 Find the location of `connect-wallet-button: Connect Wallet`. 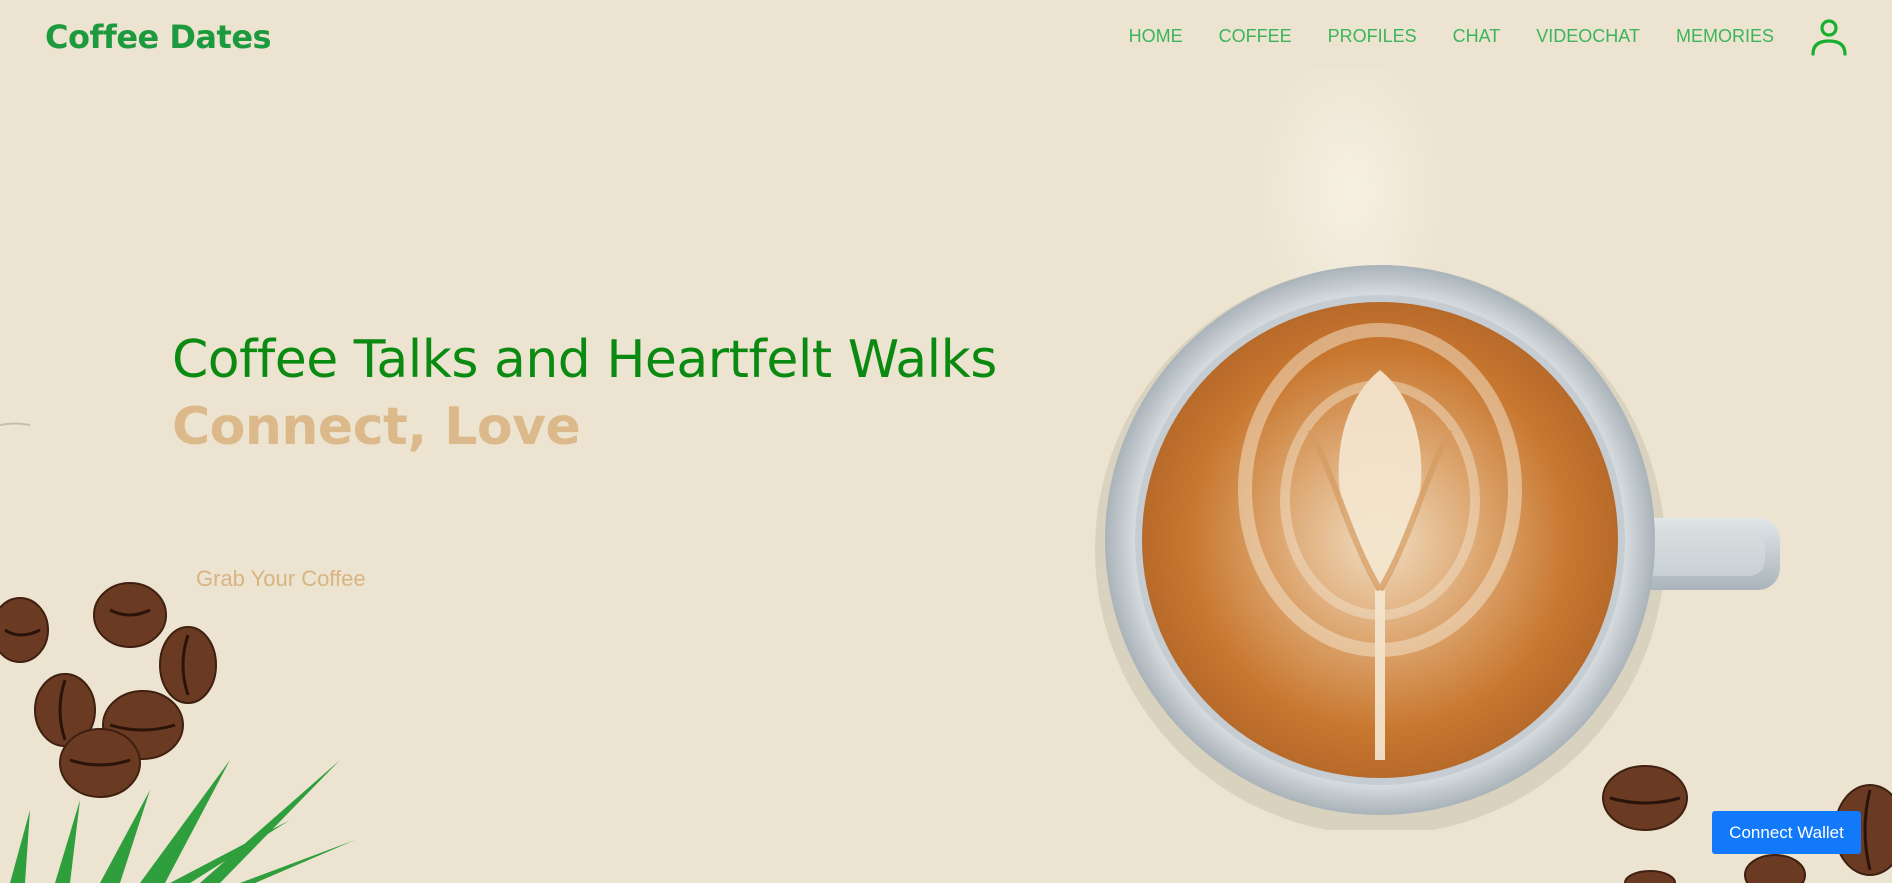

connect-wallet-button: Connect Wallet is located at coordinates (1786, 832).